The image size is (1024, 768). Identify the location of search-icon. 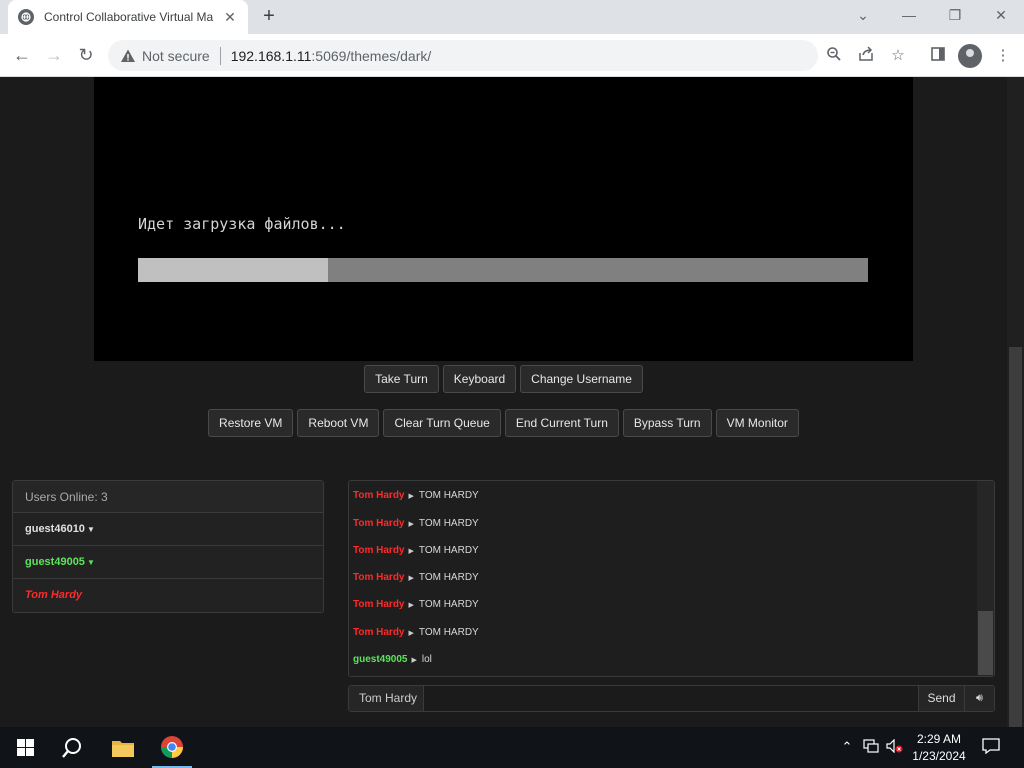
(72, 747).